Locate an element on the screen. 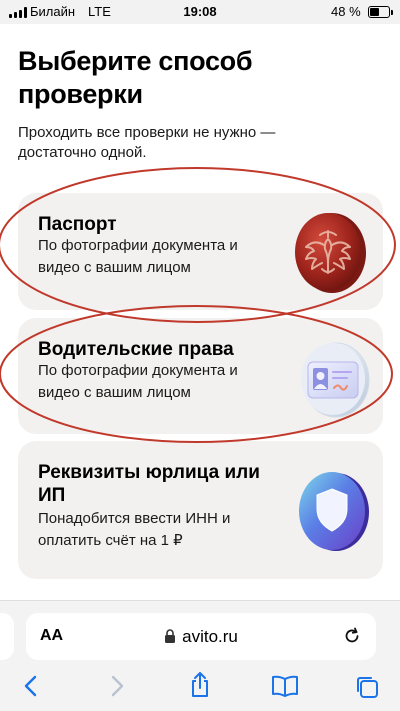 The height and width of the screenshot is (711, 400). battery-tip is located at coordinates (392, 12).